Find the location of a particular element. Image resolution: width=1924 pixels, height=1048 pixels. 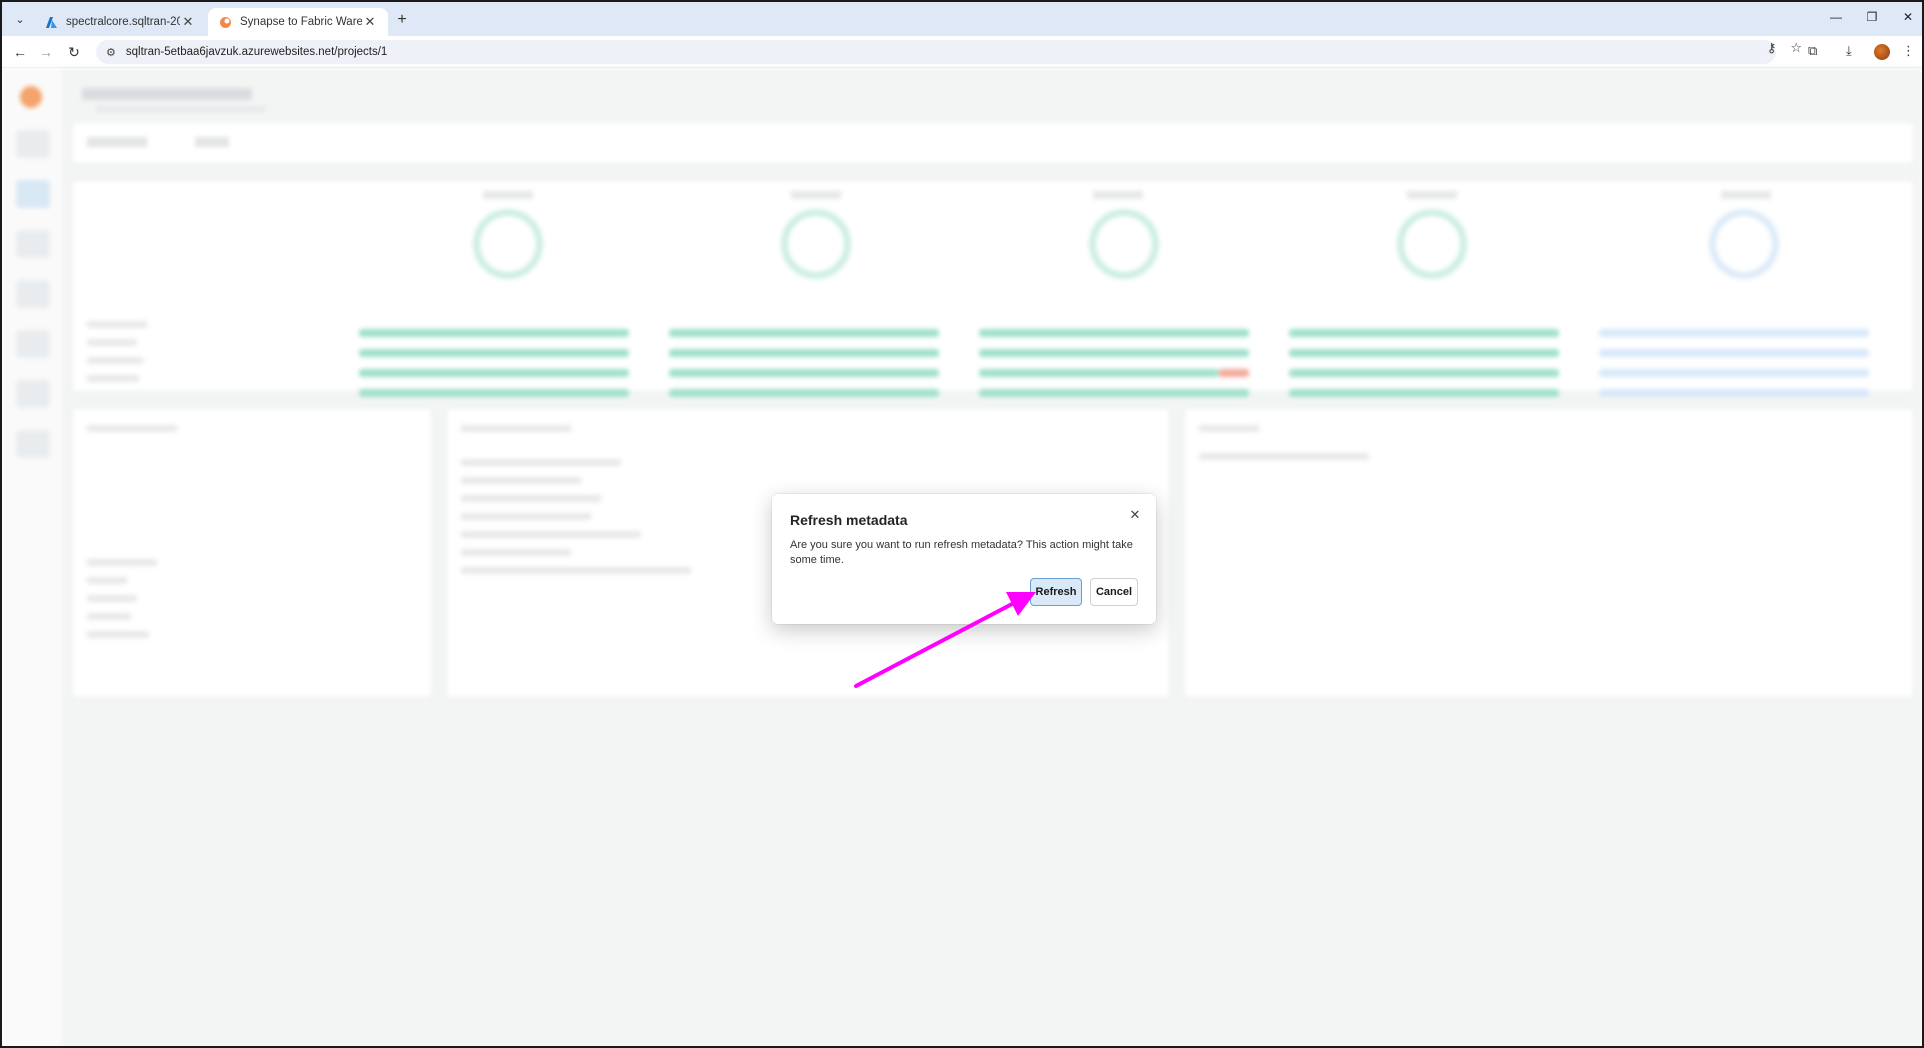

extensions-icon: ⧉ is located at coordinates (1812, 51).